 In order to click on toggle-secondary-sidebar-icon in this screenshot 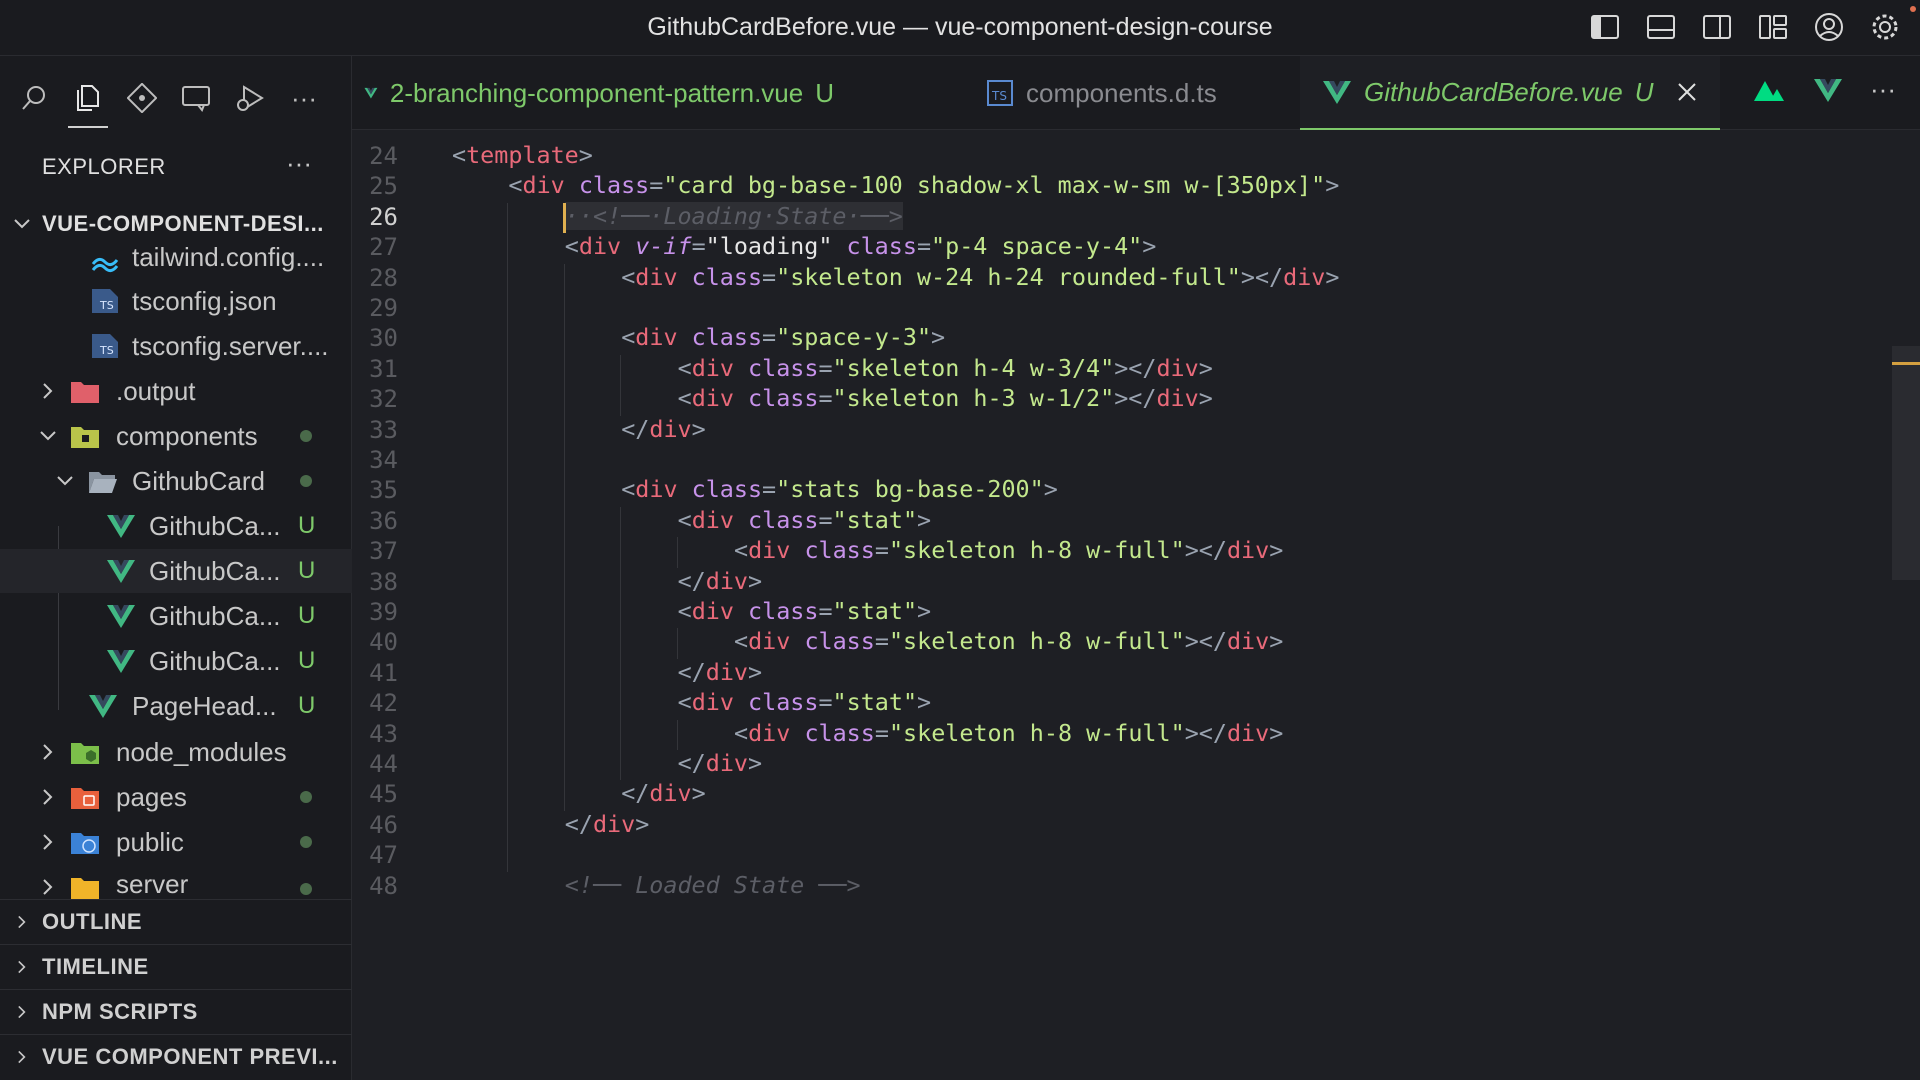, I will do `click(1717, 27)`.